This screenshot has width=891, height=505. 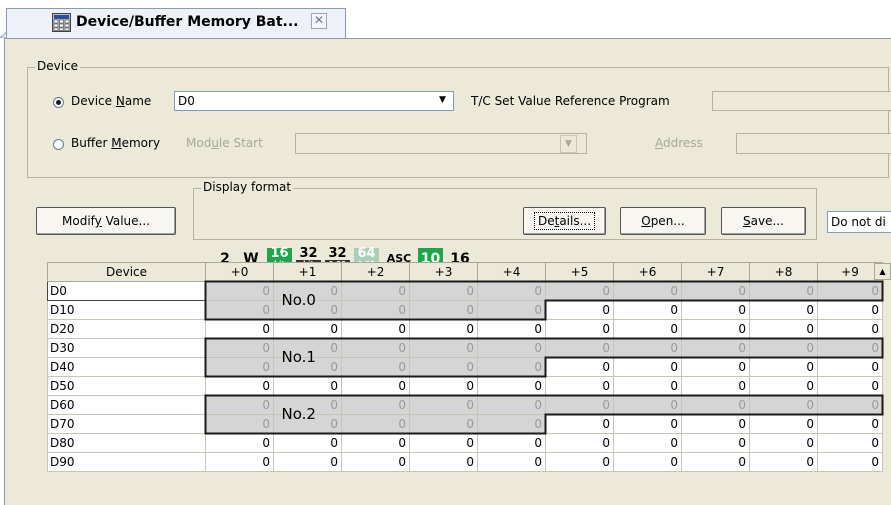 What do you see at coordinates (126, 272) in the screenshot?
I see `column-header-device: Device` at bounding box center [126, 272].